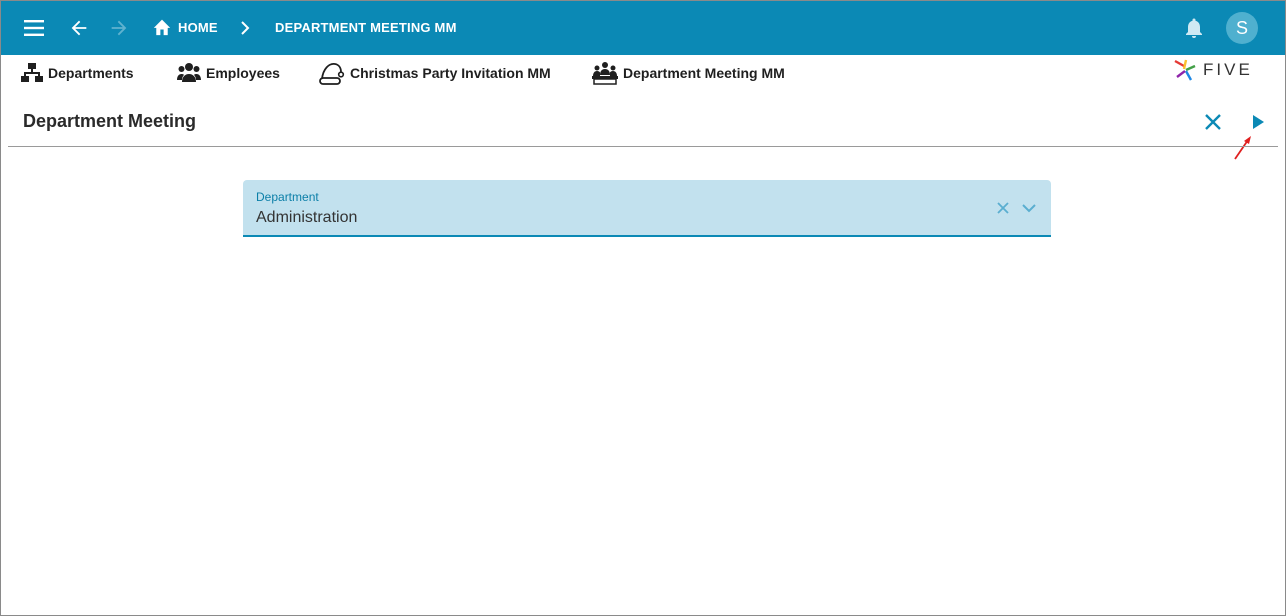  I want to click on bell-icon, so click(1194, 28).